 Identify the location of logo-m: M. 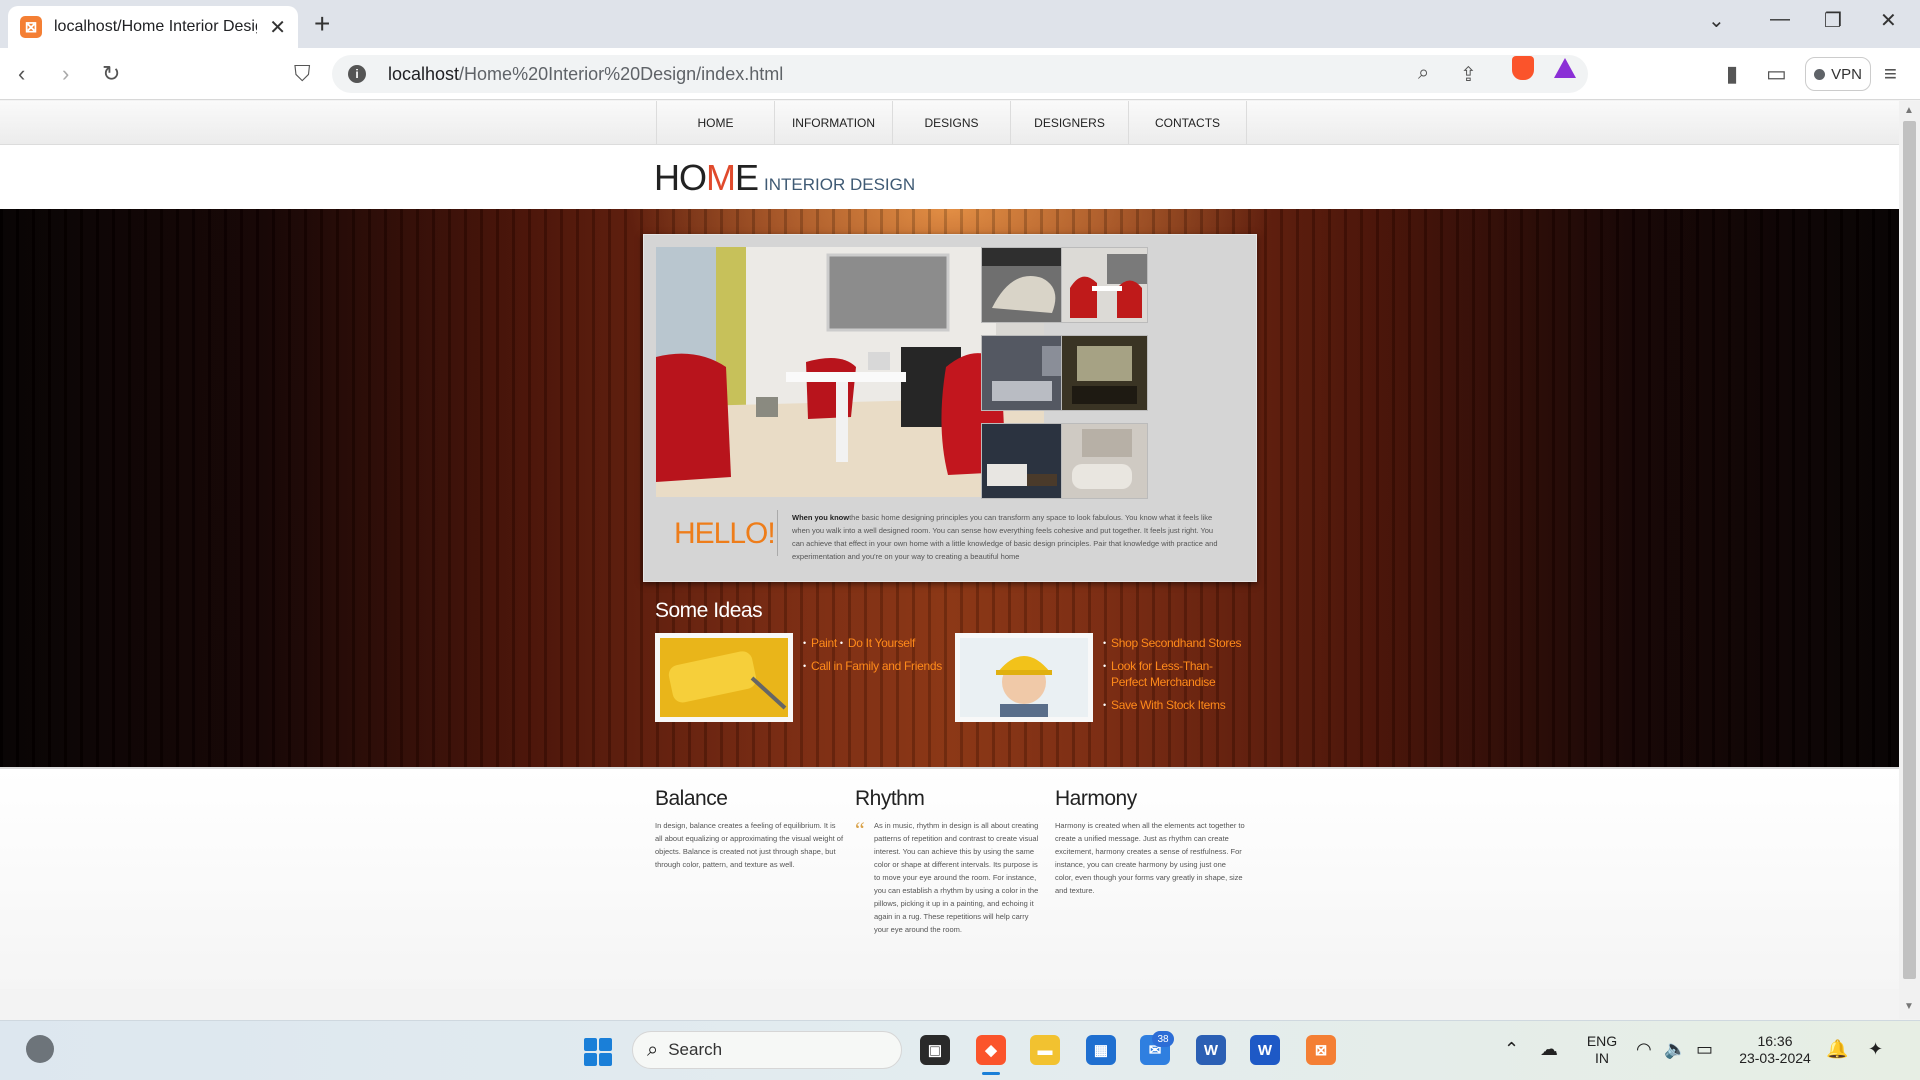
(721, 177).